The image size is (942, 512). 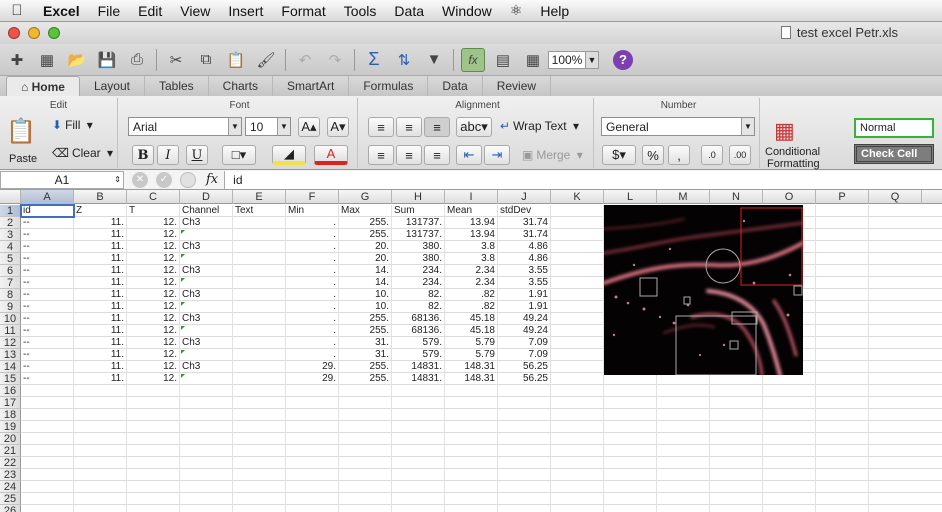 What do you see at coordinates (365, 211) in the screenshot?
I see `cell-g1: Max` at bounding box center [365, 211].